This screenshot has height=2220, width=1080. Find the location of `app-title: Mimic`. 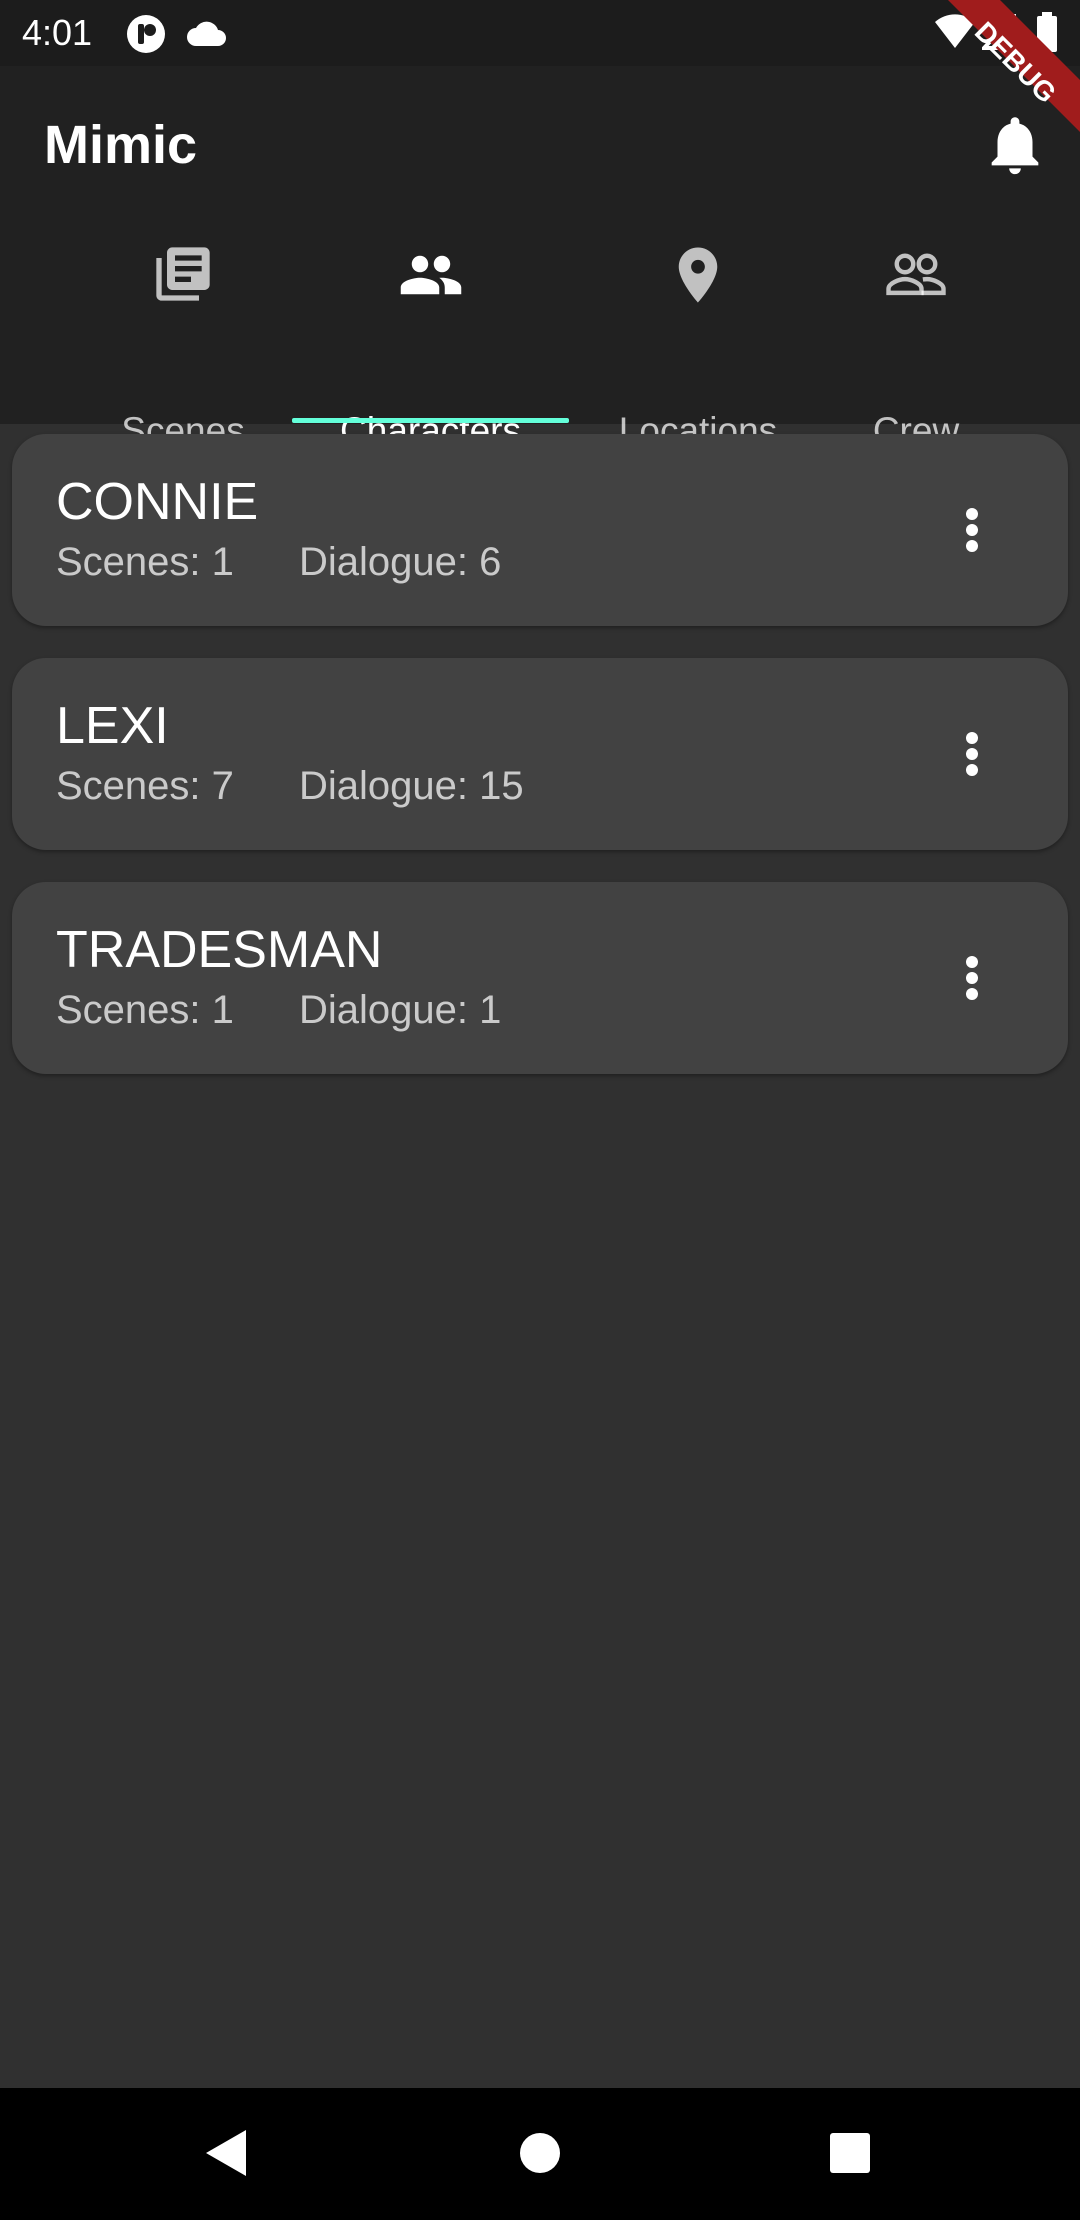

app-title: Mimic is located at coordinates (121, 145).